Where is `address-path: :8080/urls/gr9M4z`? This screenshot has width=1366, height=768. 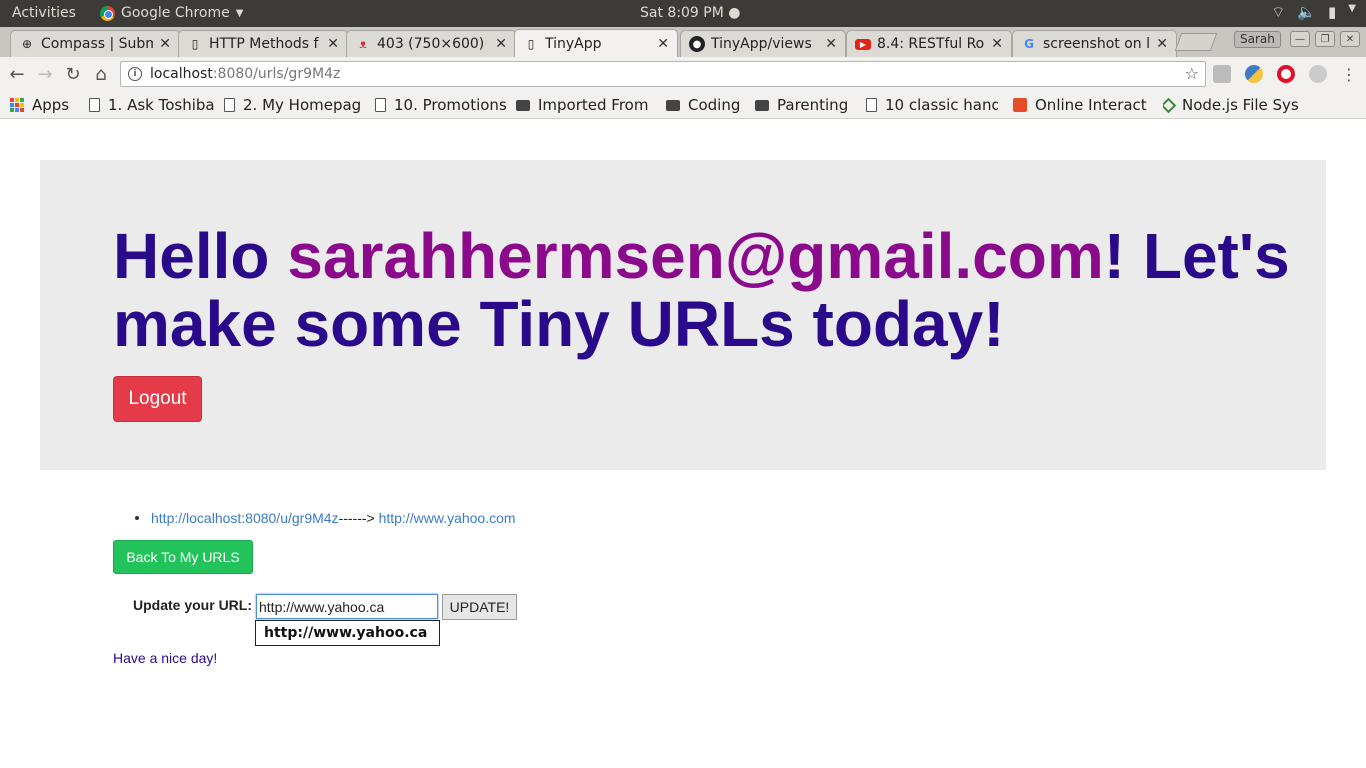
address-path: :8080/urls/gr9M4z is located at coordinates (276, 74).